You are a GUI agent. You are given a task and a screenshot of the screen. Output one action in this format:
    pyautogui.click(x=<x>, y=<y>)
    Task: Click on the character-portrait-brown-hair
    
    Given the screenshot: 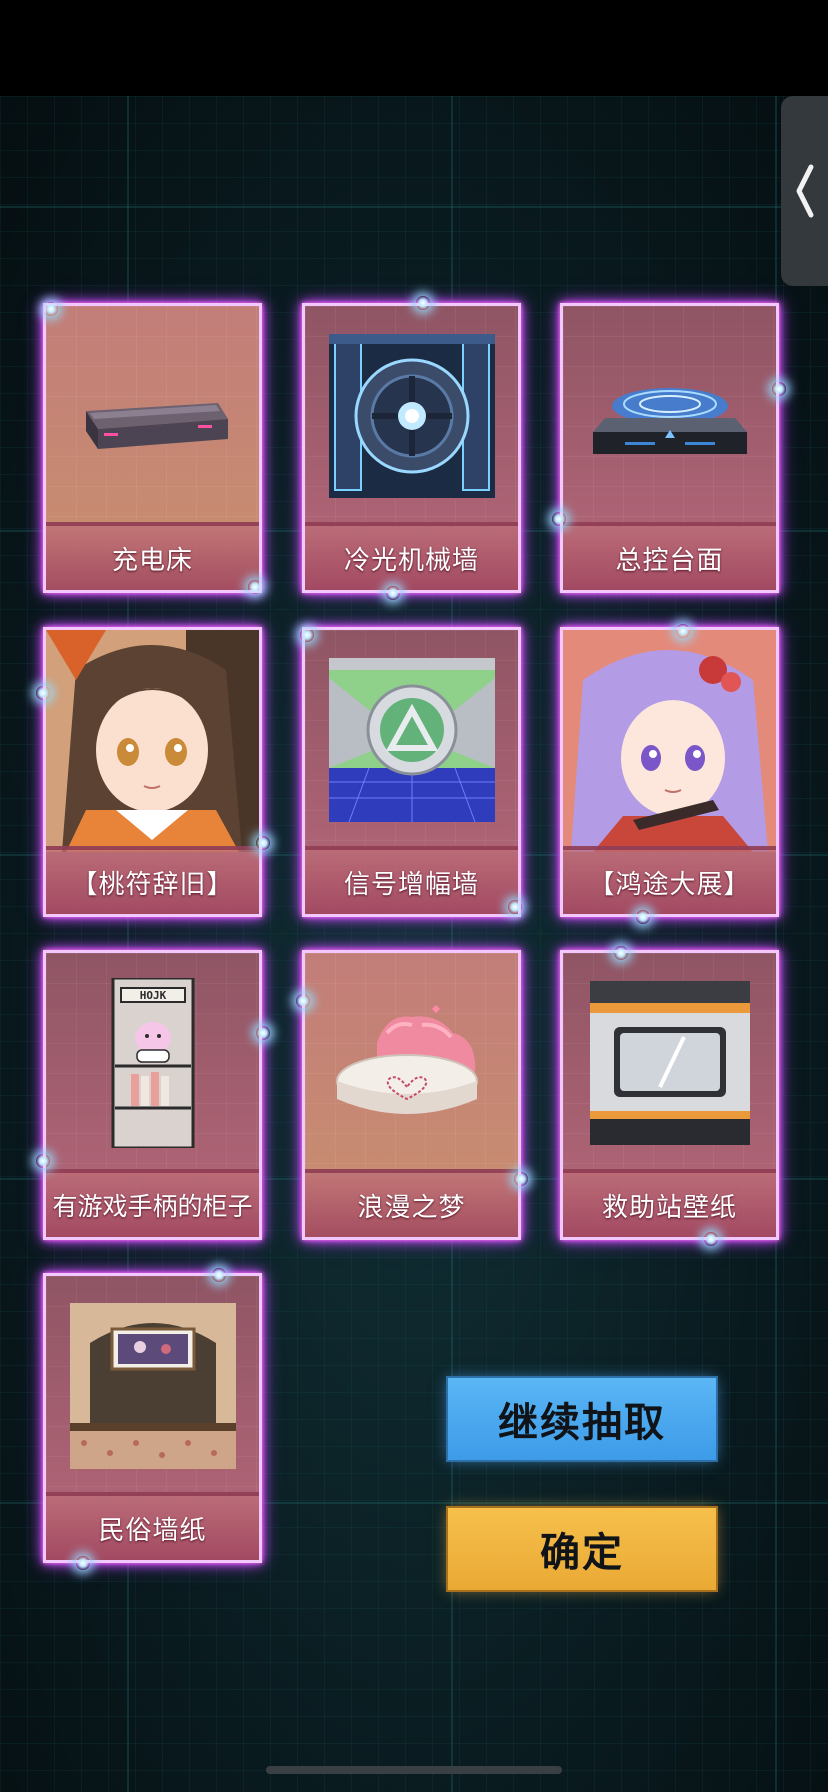 What is the action you would take?
    pyautogui.click(x=152, y=741)
    